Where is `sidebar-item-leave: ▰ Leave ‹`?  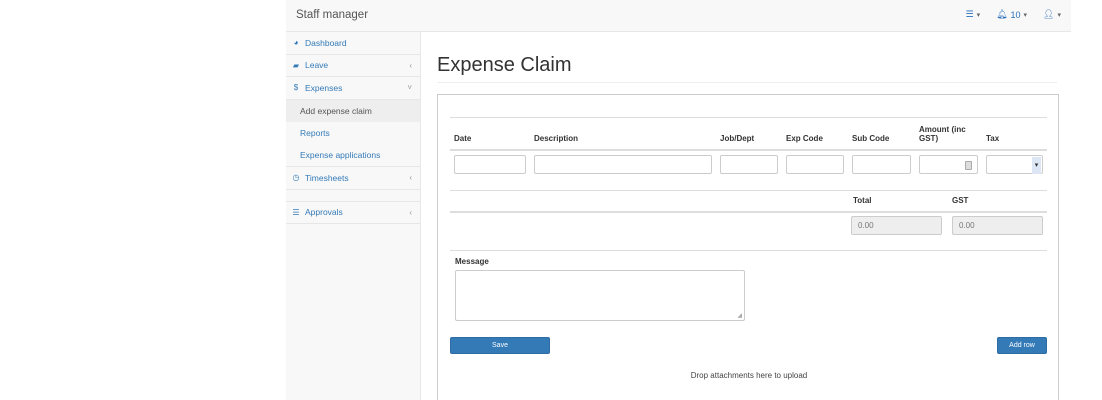
sidebar-item-leave: ▰ Leave ‹ is located at coordinates (353, 66).